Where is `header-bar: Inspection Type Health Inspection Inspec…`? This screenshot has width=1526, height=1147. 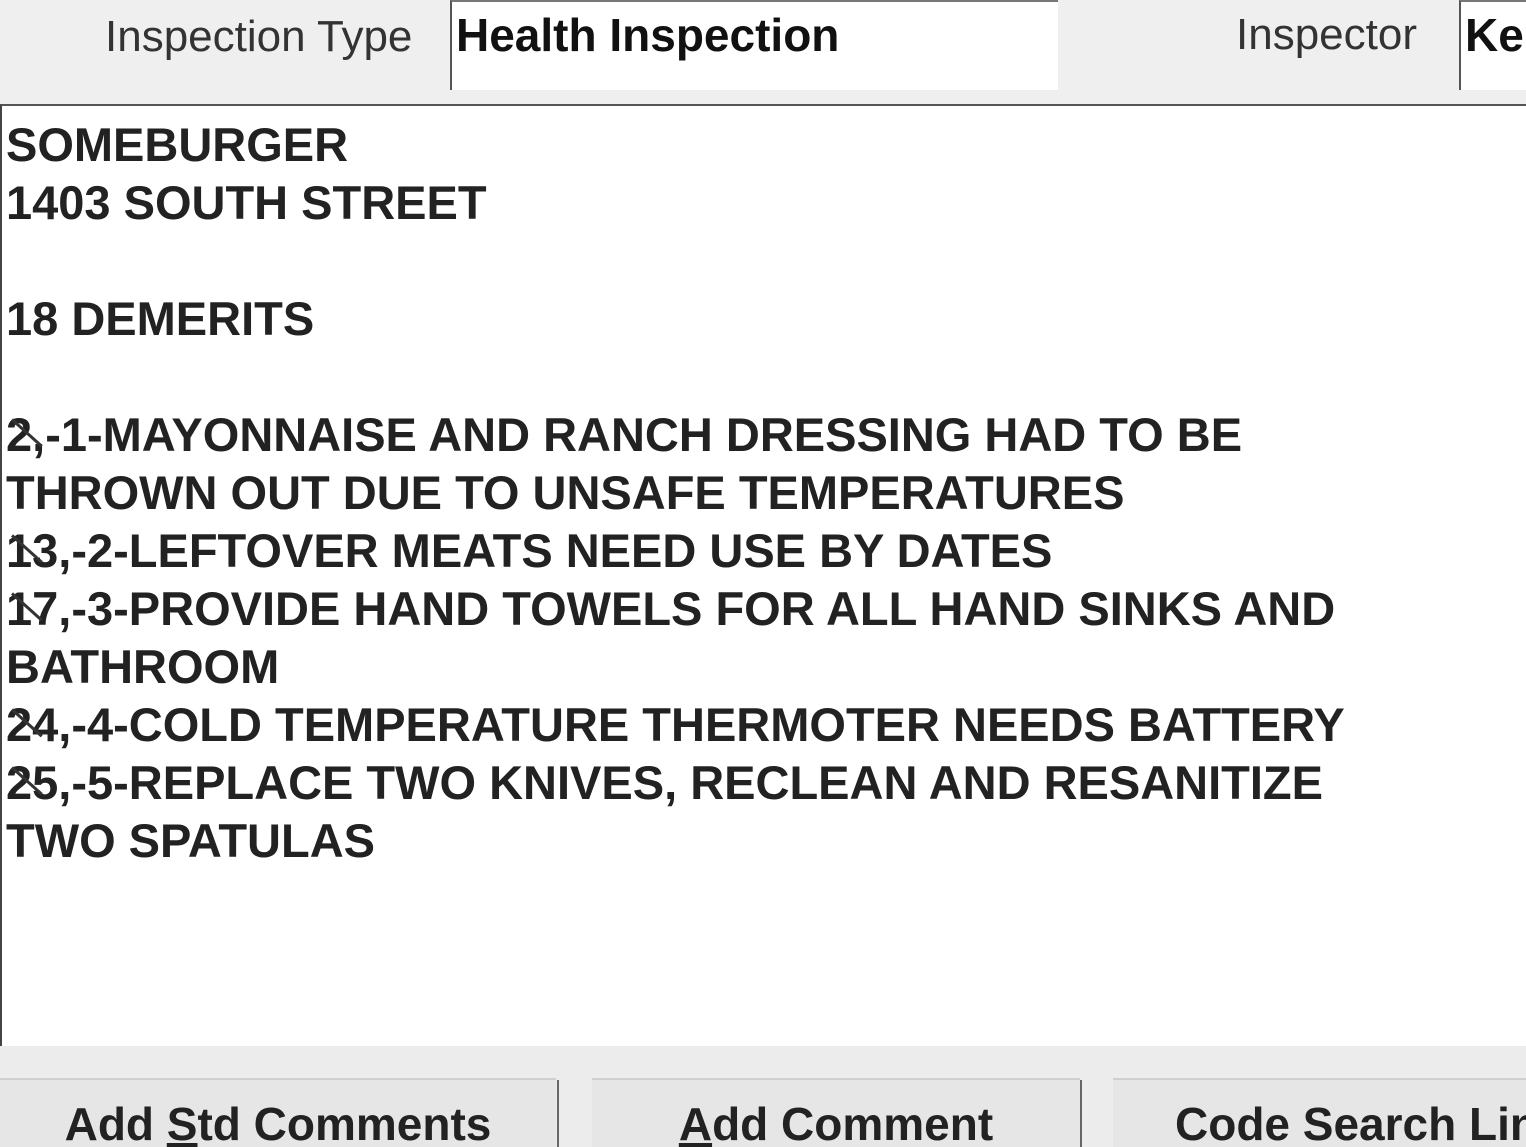
header-bar: Inspection Type Health Inspection Inspec… is located at coordinates (763, 52).